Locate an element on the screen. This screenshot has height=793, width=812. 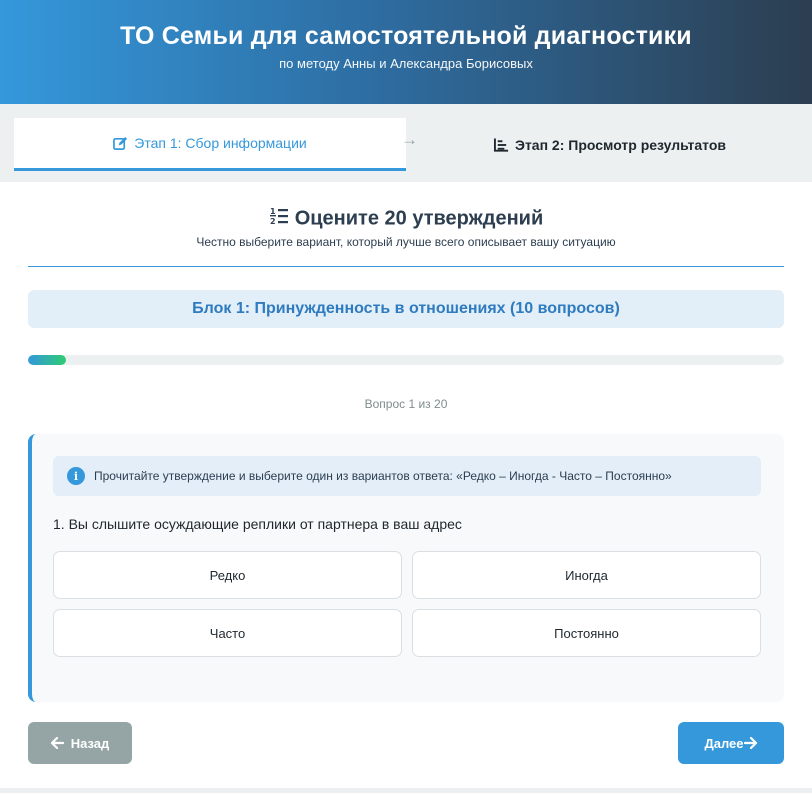
chart-icon is located at coordinates (501, 144).